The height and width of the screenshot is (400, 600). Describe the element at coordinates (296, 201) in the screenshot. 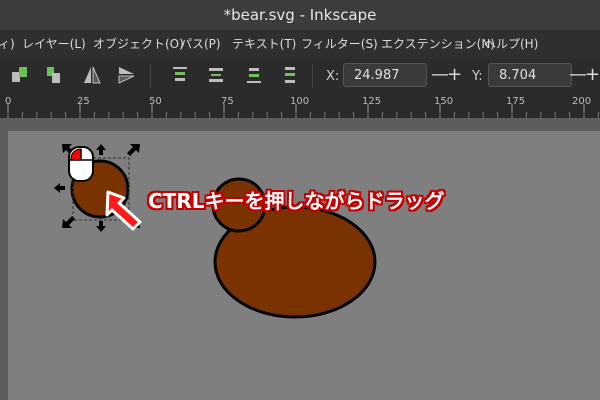

I see `instruction-annotation: CTRLキーを押しながらドラッグ` at that location.